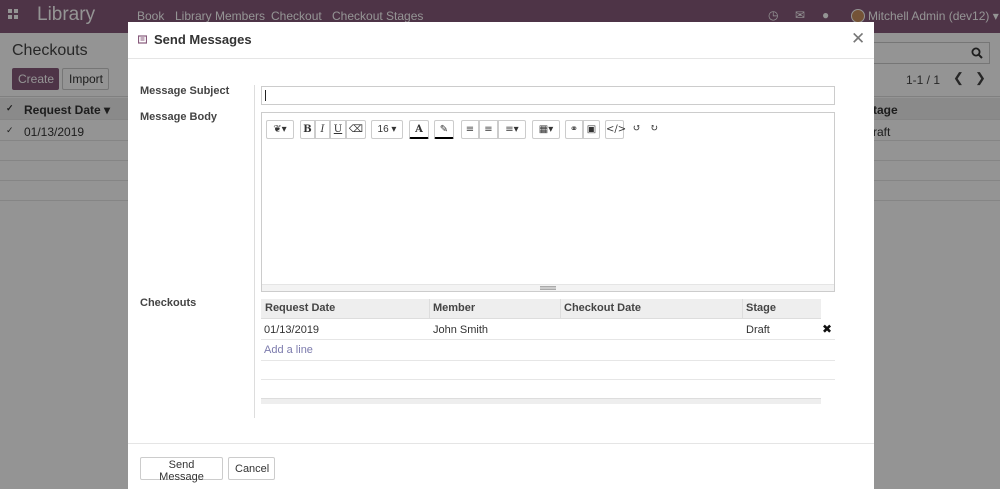 The height and width of the screenshot is (489, 1000). What do you see at coordinates (185, 91) in the screenshot?
I see `message-subject-label: Message Subject` at bounding box center [185, 91].